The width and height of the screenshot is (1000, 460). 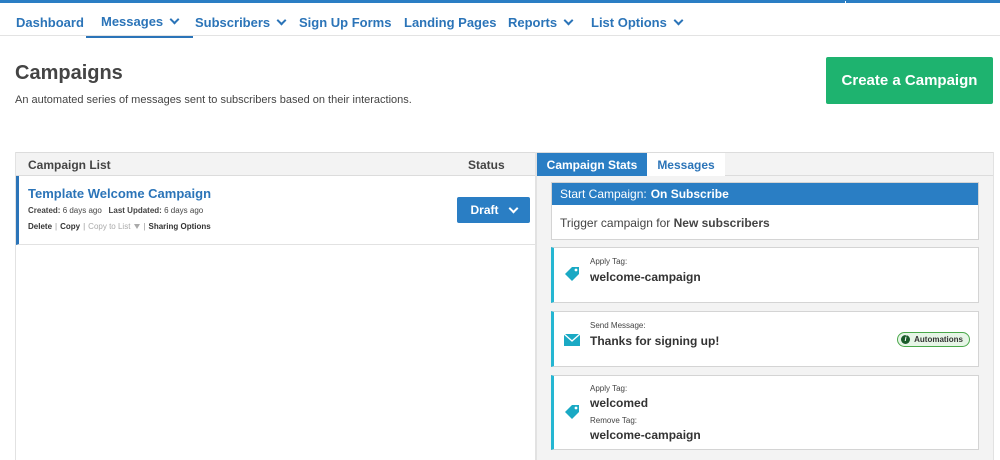 I want to click on start-campaign-body: Trigger campaign for New subscribers, so click(x=665, y=223).